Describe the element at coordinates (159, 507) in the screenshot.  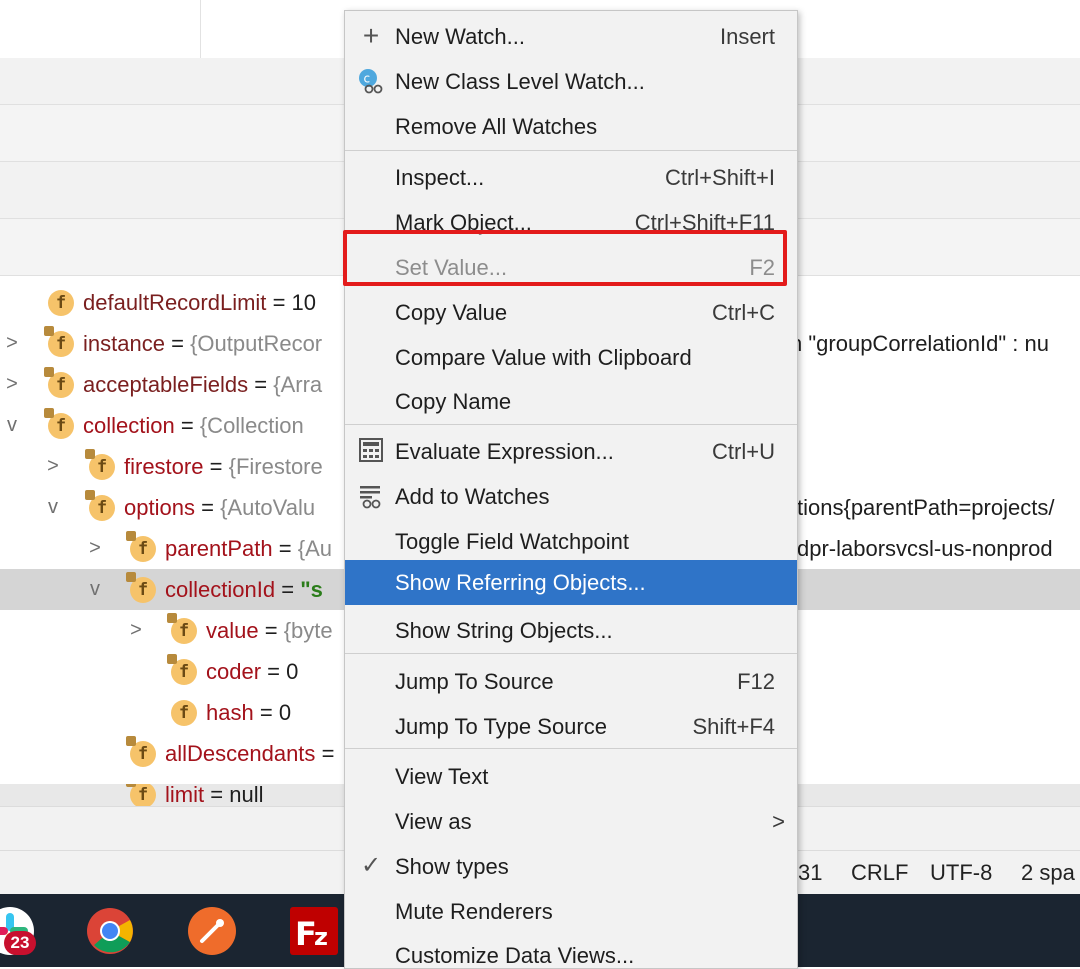
I see `field-name: options` at that location.